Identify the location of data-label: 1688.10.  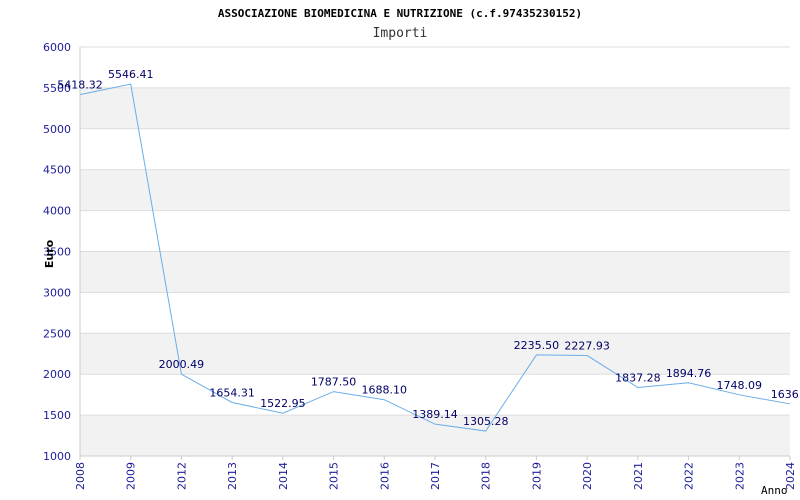
(385, 390).